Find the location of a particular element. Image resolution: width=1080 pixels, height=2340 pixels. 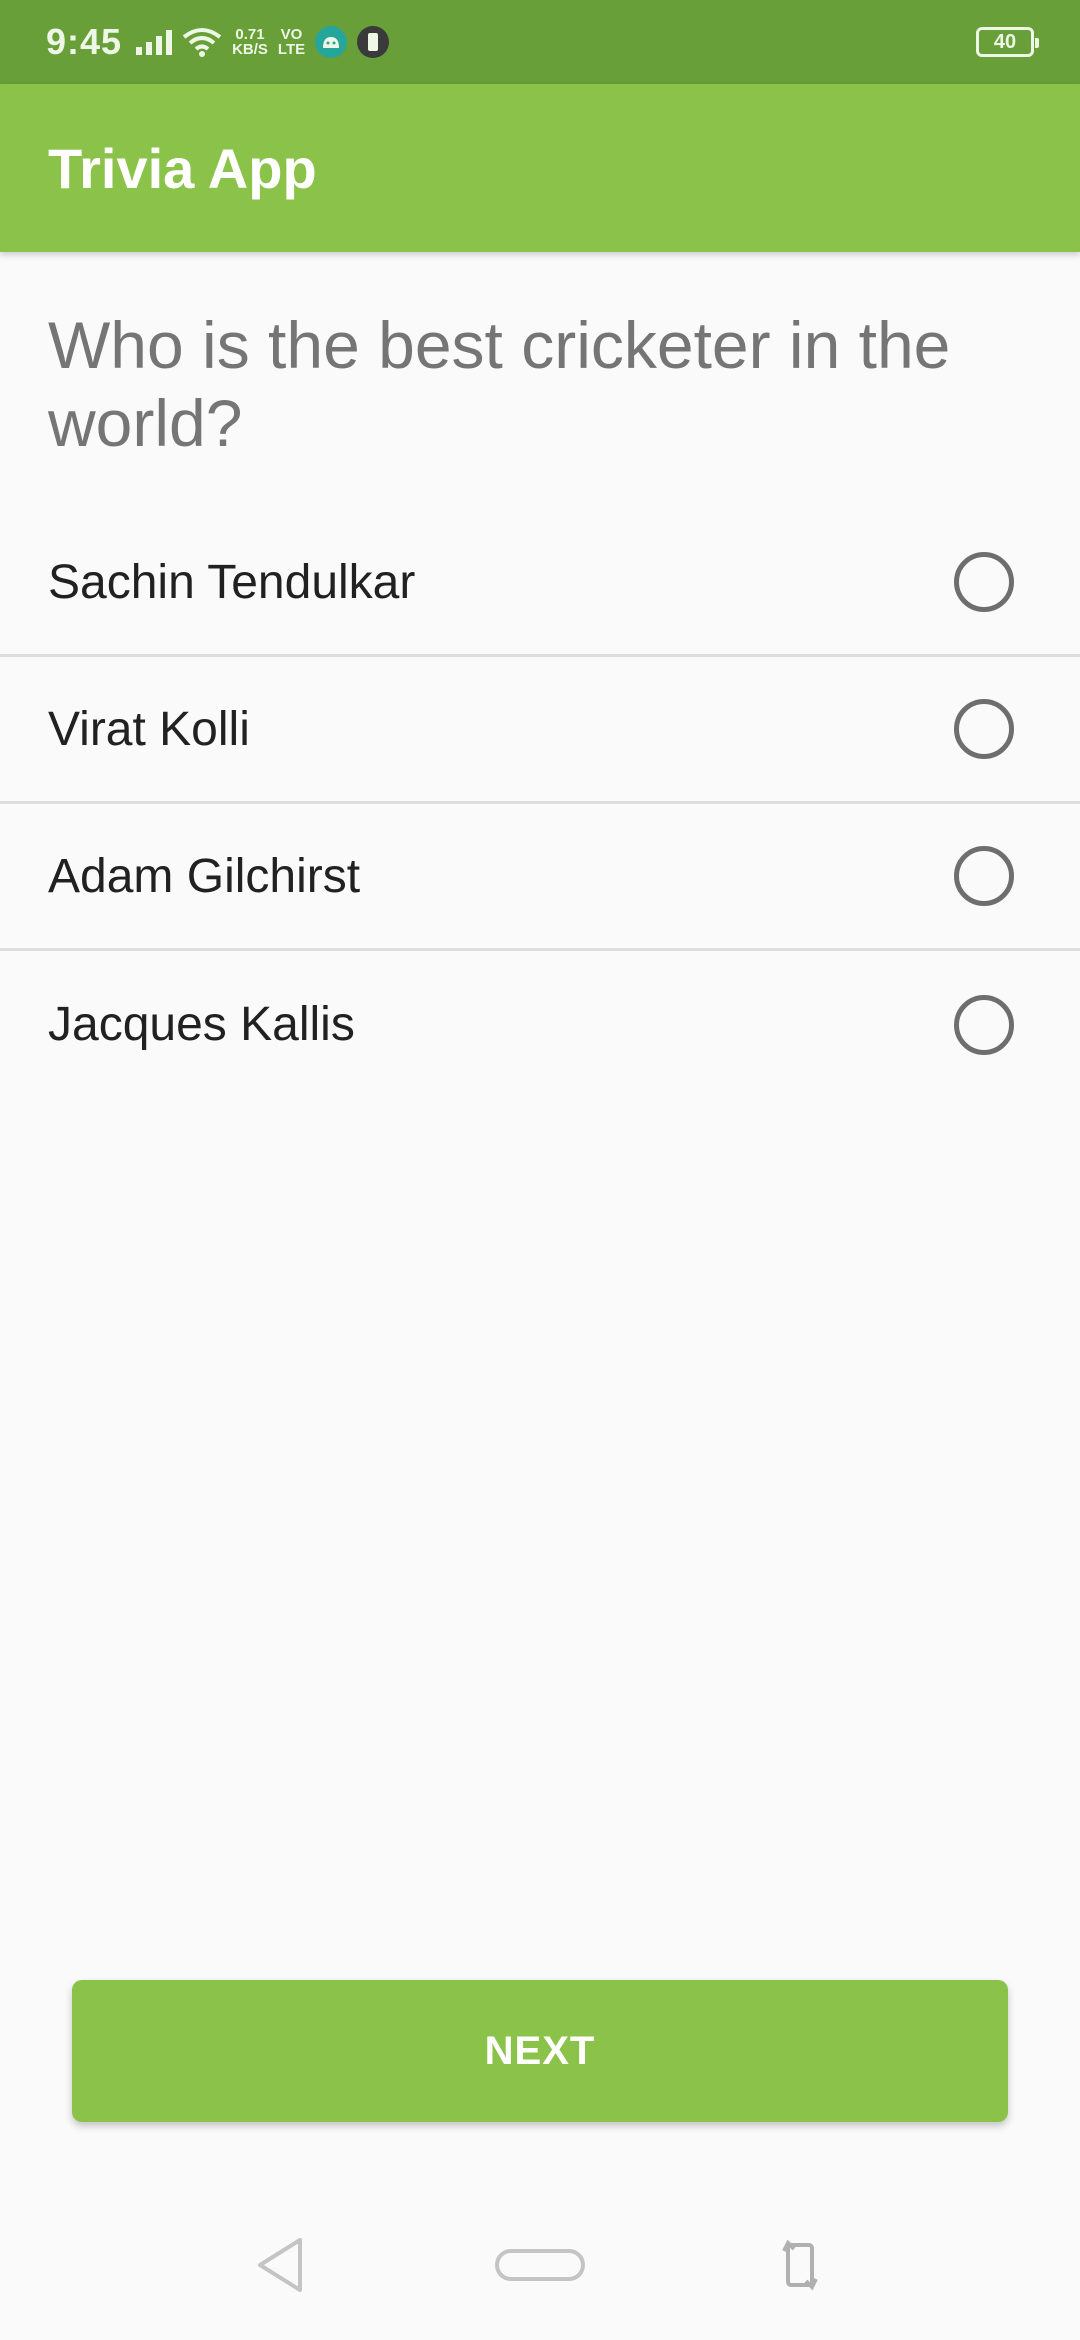

option-row: Sachin Tendulkar is located at coordinates (540, 583).